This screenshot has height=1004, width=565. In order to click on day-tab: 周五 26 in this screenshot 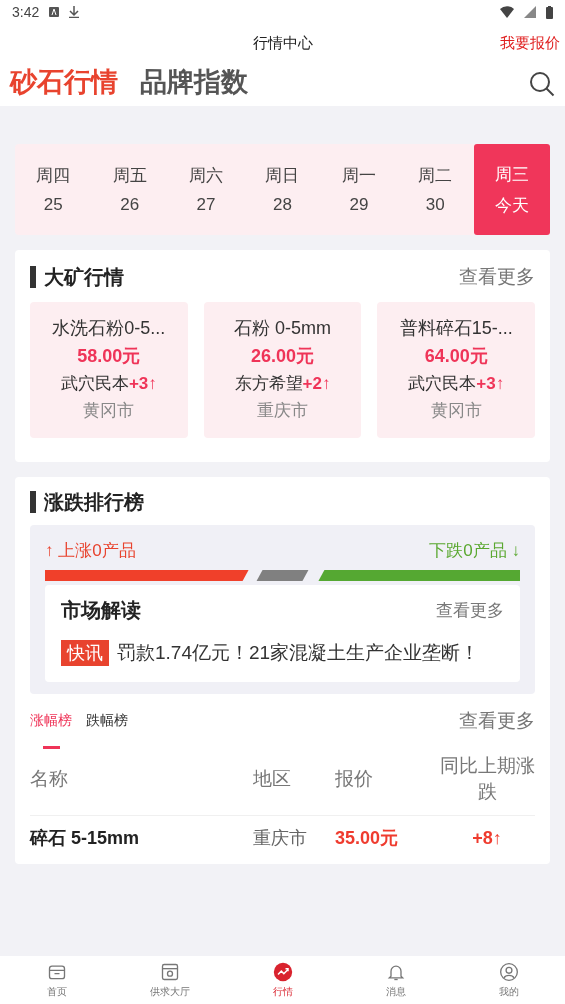, I will do `click(129, 189)`.